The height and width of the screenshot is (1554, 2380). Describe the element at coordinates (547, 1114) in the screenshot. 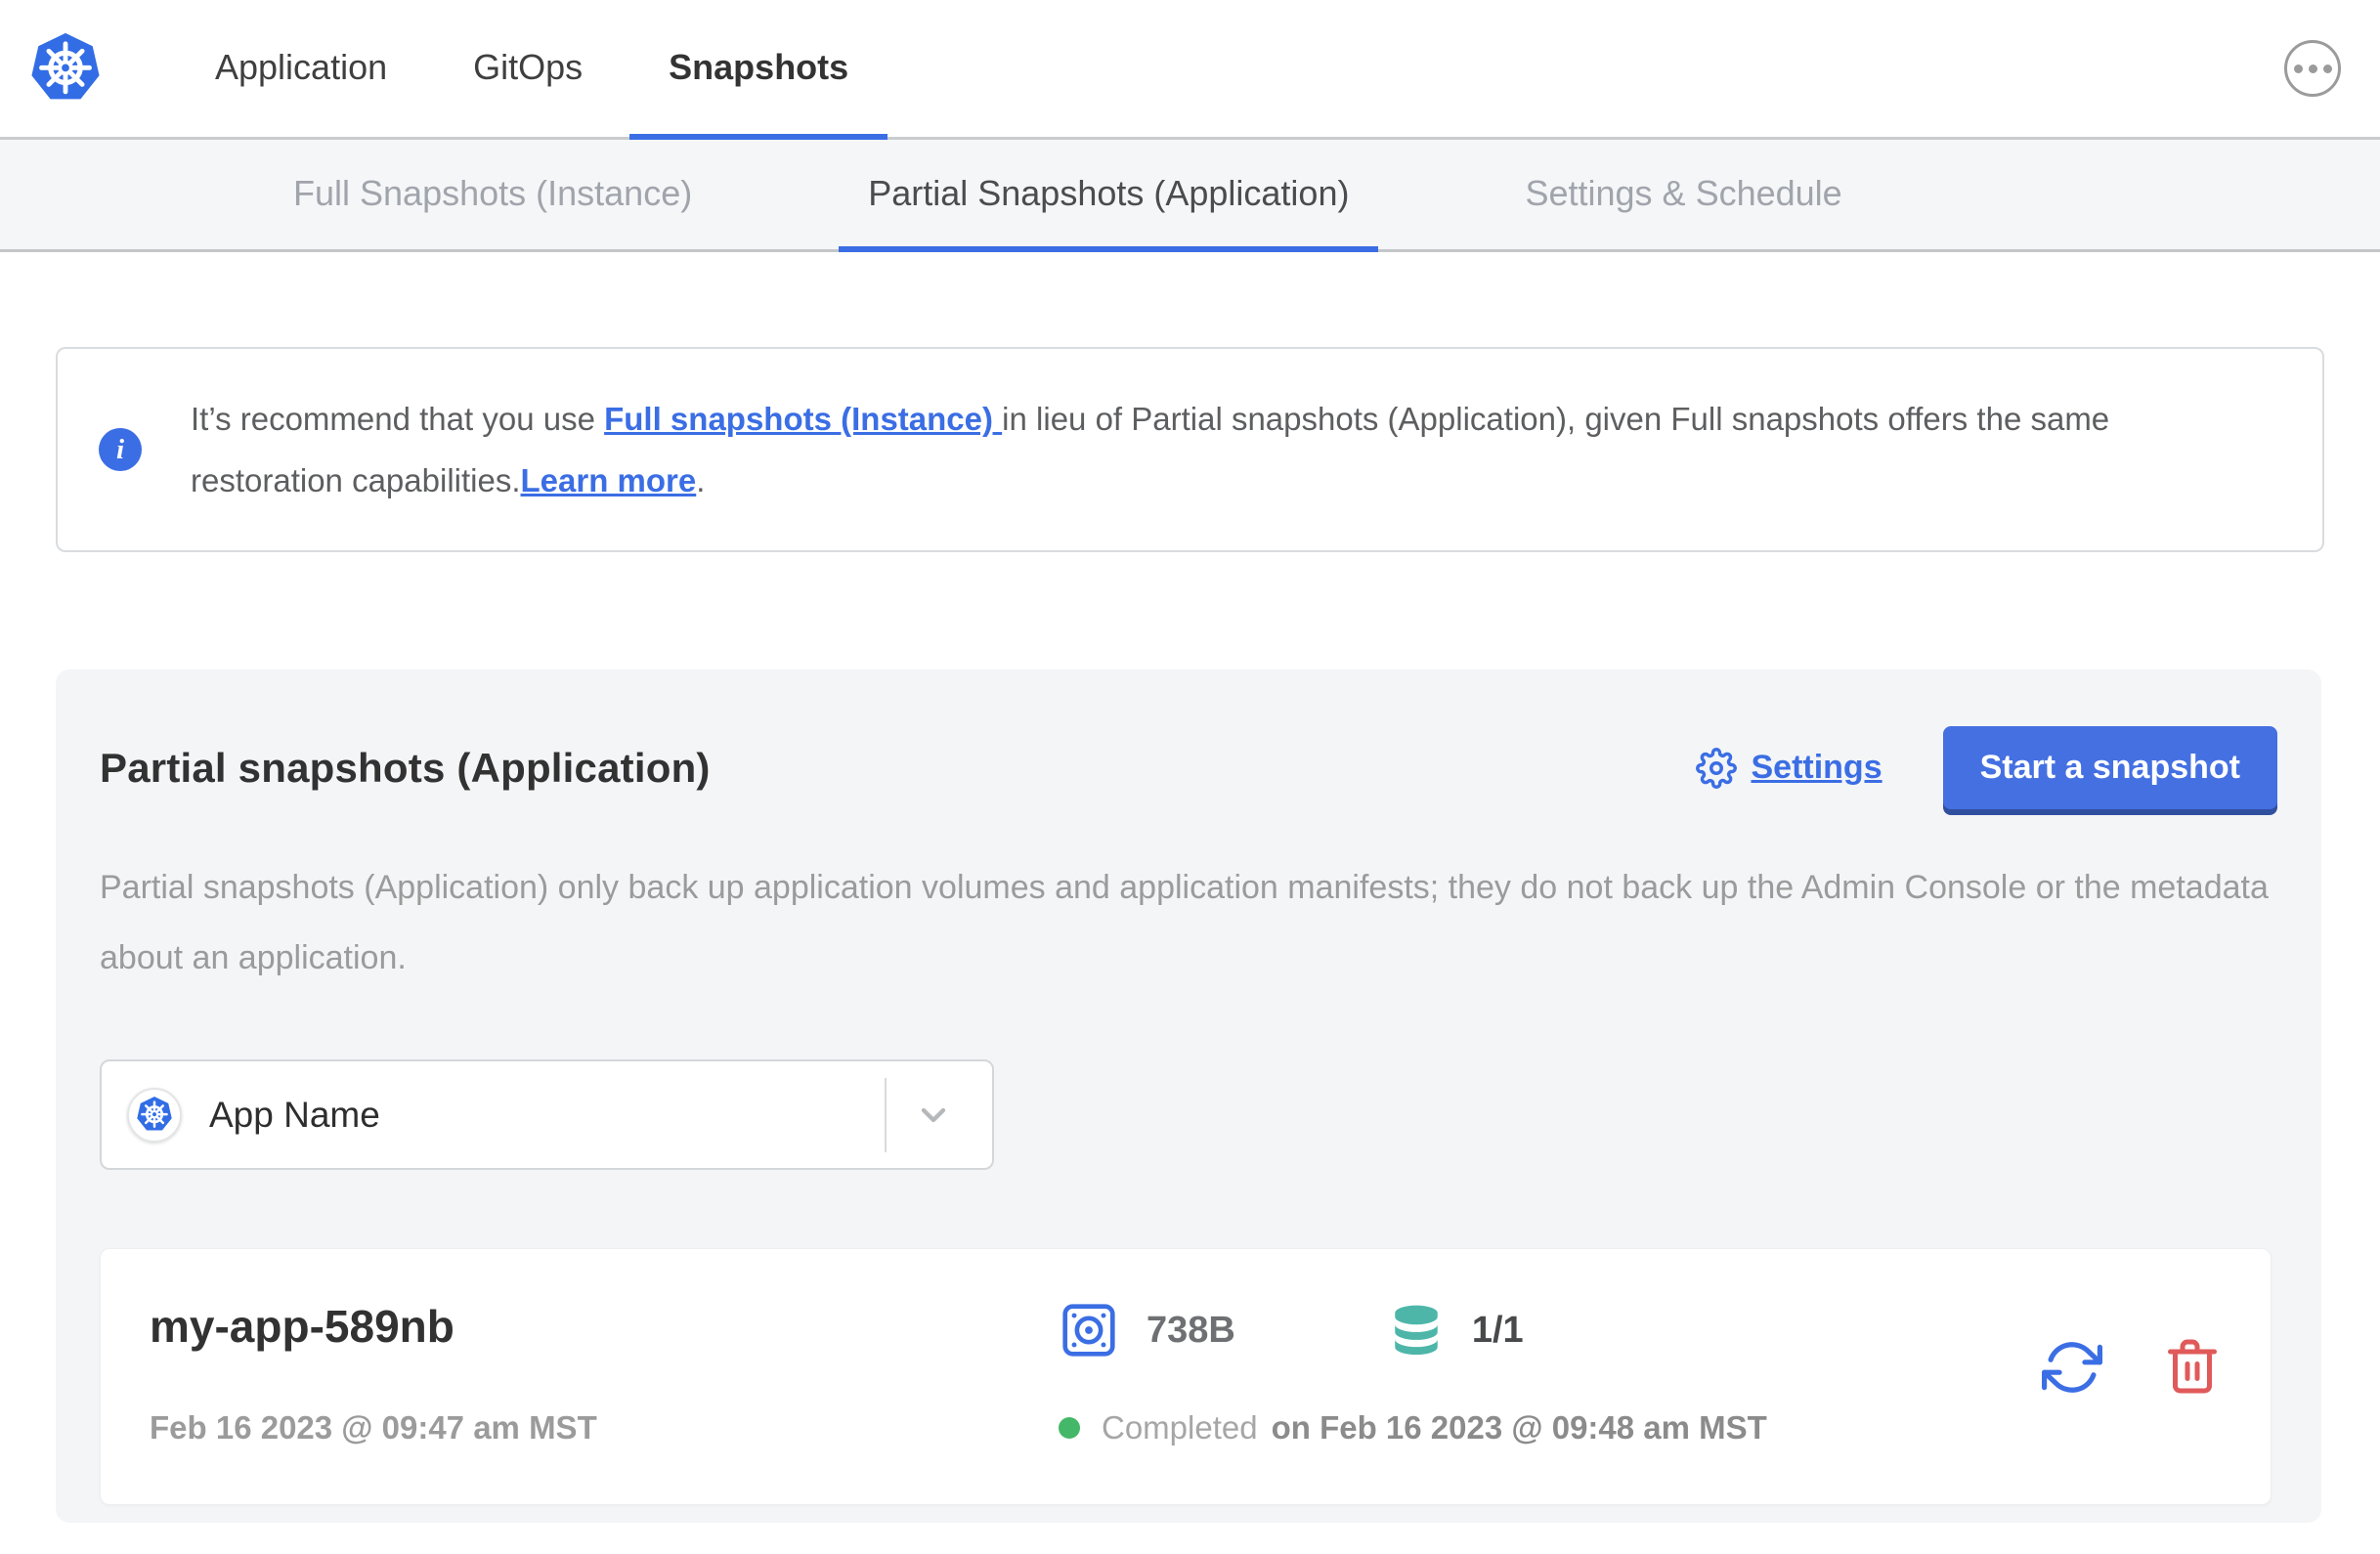

I see `app-name-select: App Name` at that location.